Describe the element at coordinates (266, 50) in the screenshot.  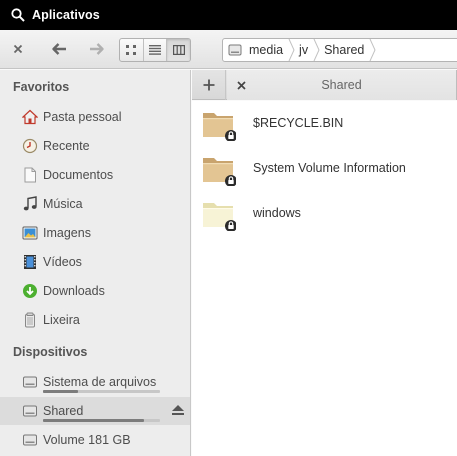
I see `breadcrumb-media: media` at that location.